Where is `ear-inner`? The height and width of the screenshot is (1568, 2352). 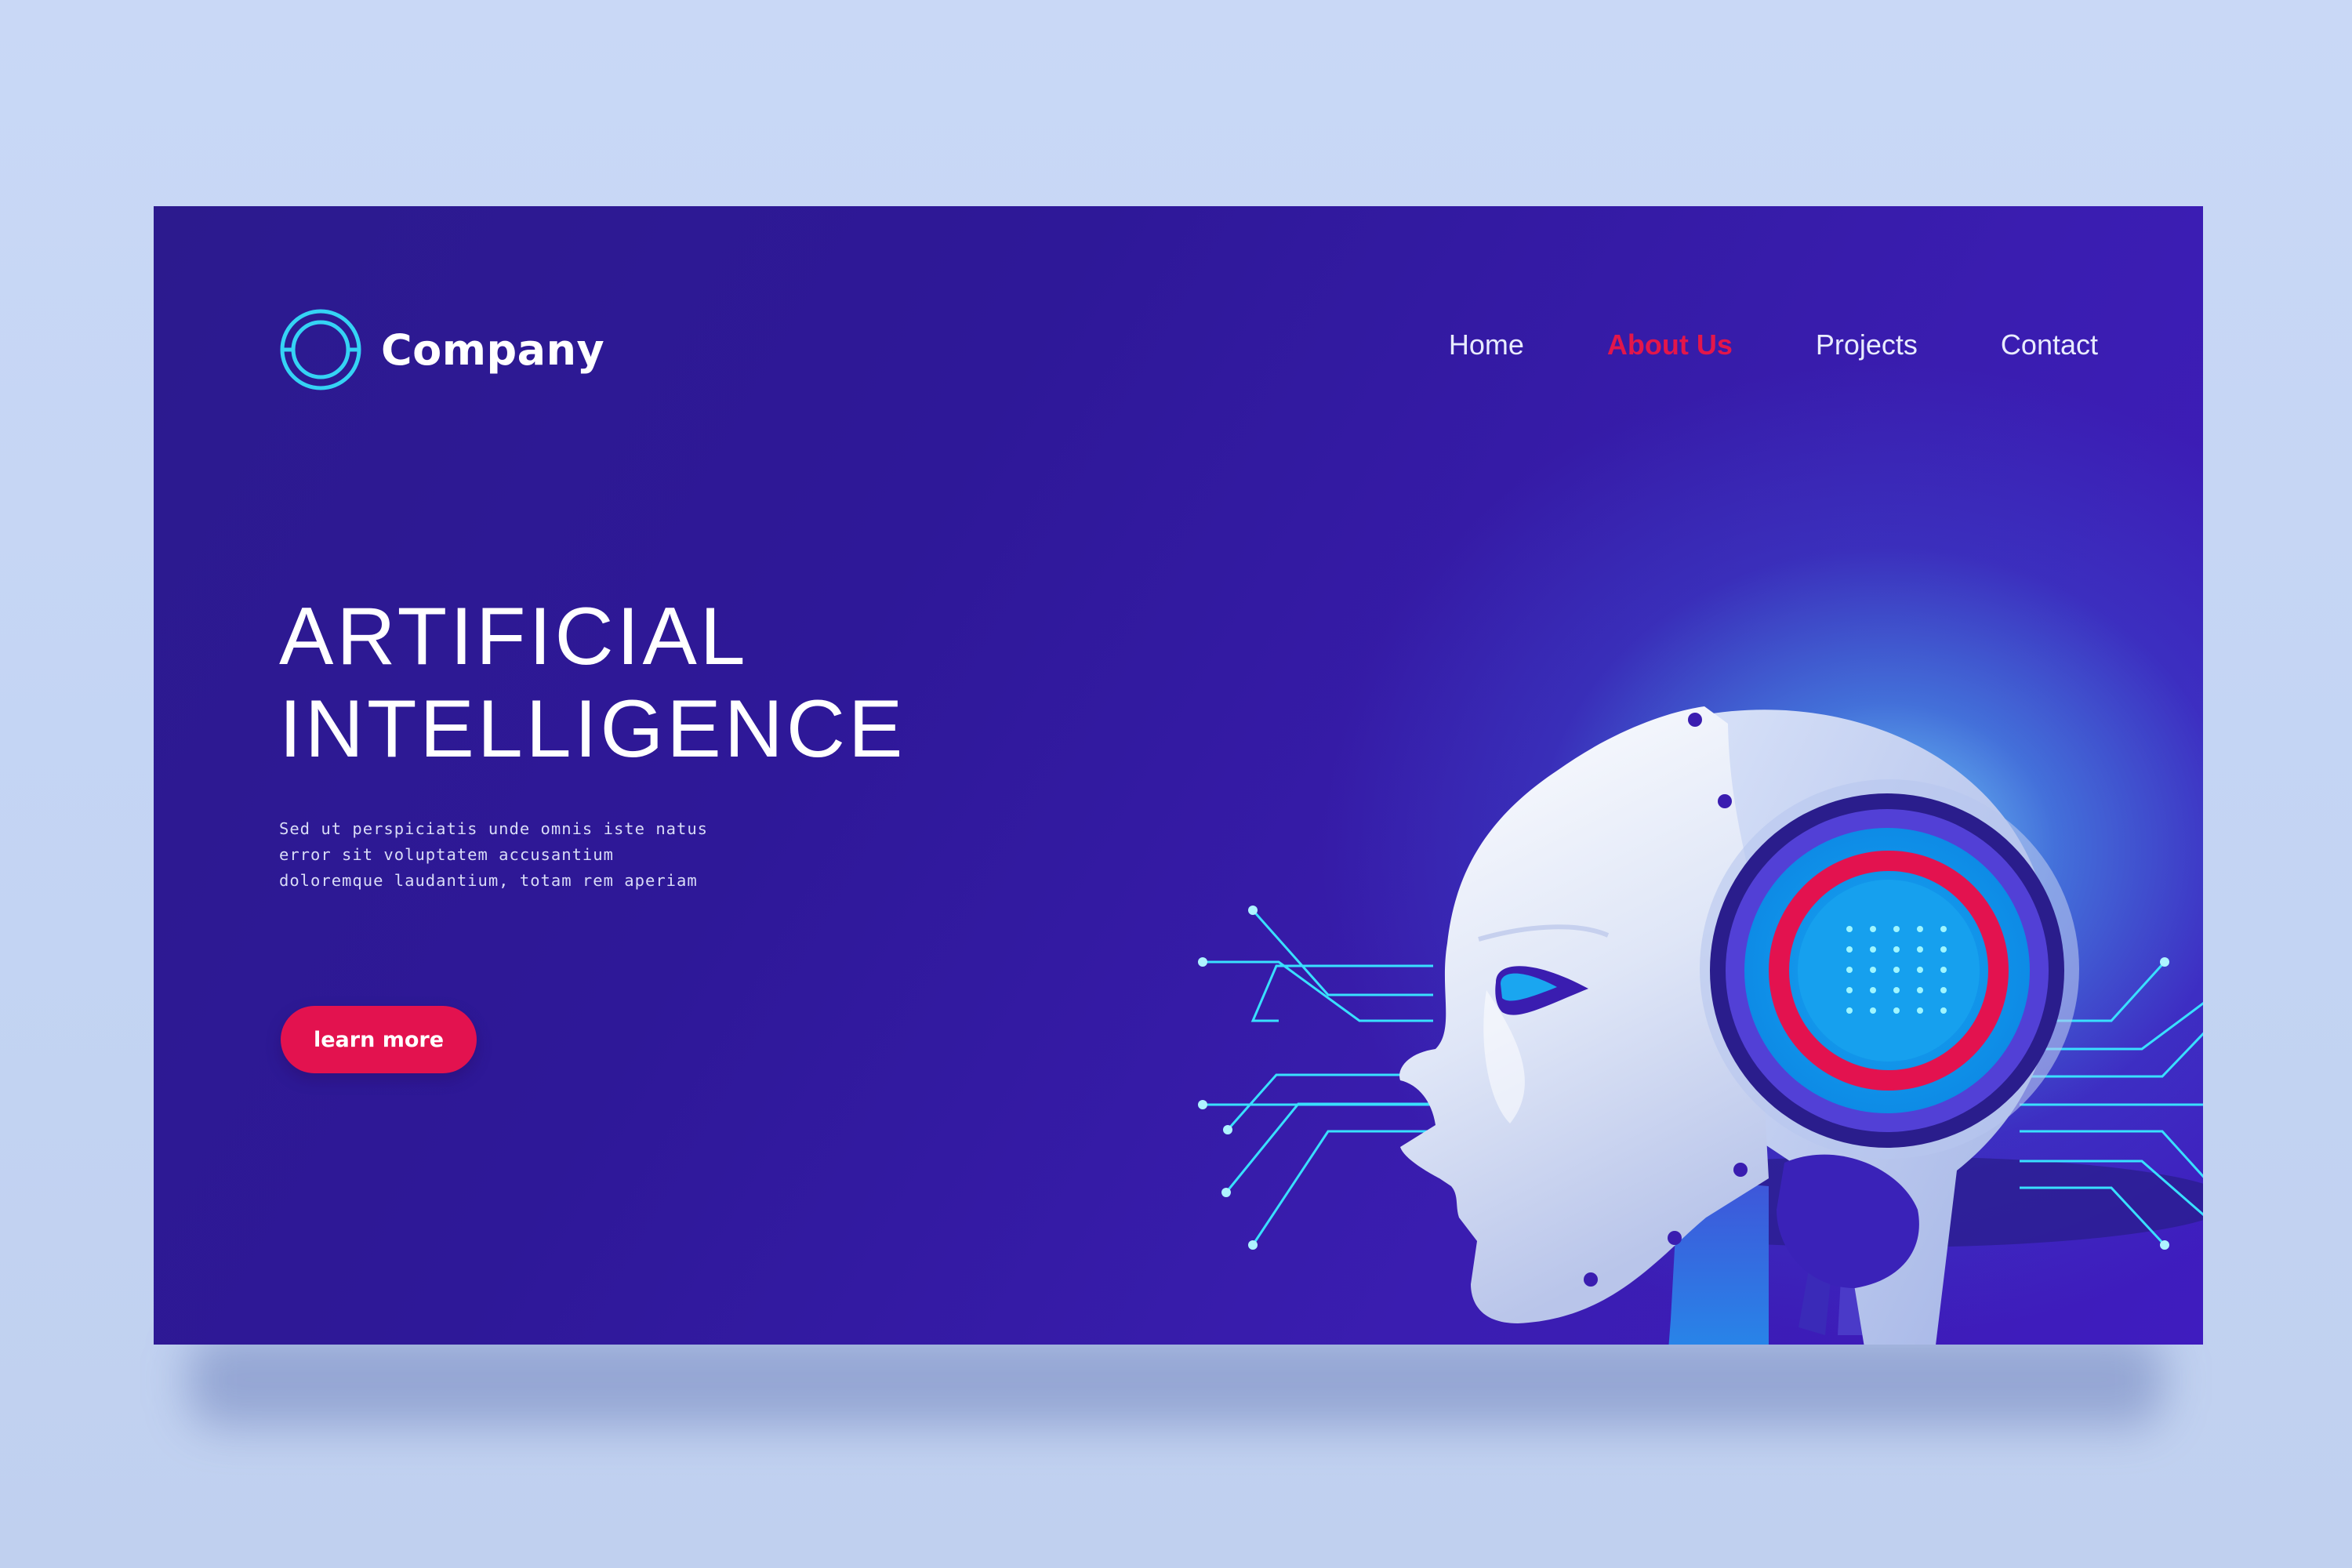
ear-inner is located at coordinates (1889, 971).